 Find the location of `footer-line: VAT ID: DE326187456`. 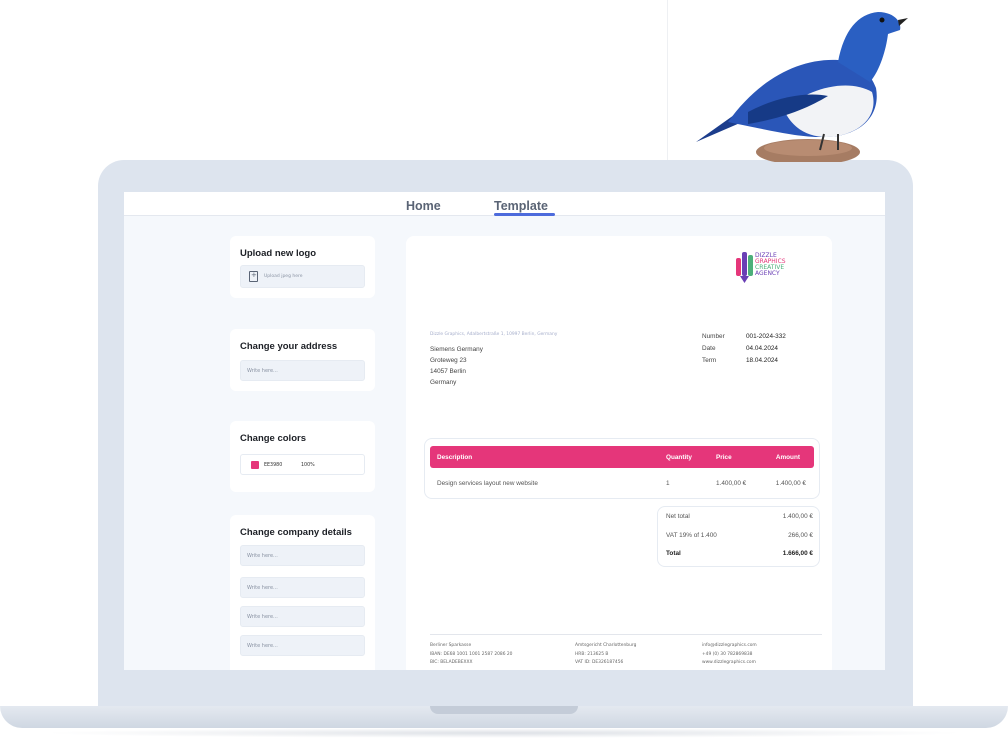

footer-line: VAT ID: DE326187456 is located at coordinates (599, 662).